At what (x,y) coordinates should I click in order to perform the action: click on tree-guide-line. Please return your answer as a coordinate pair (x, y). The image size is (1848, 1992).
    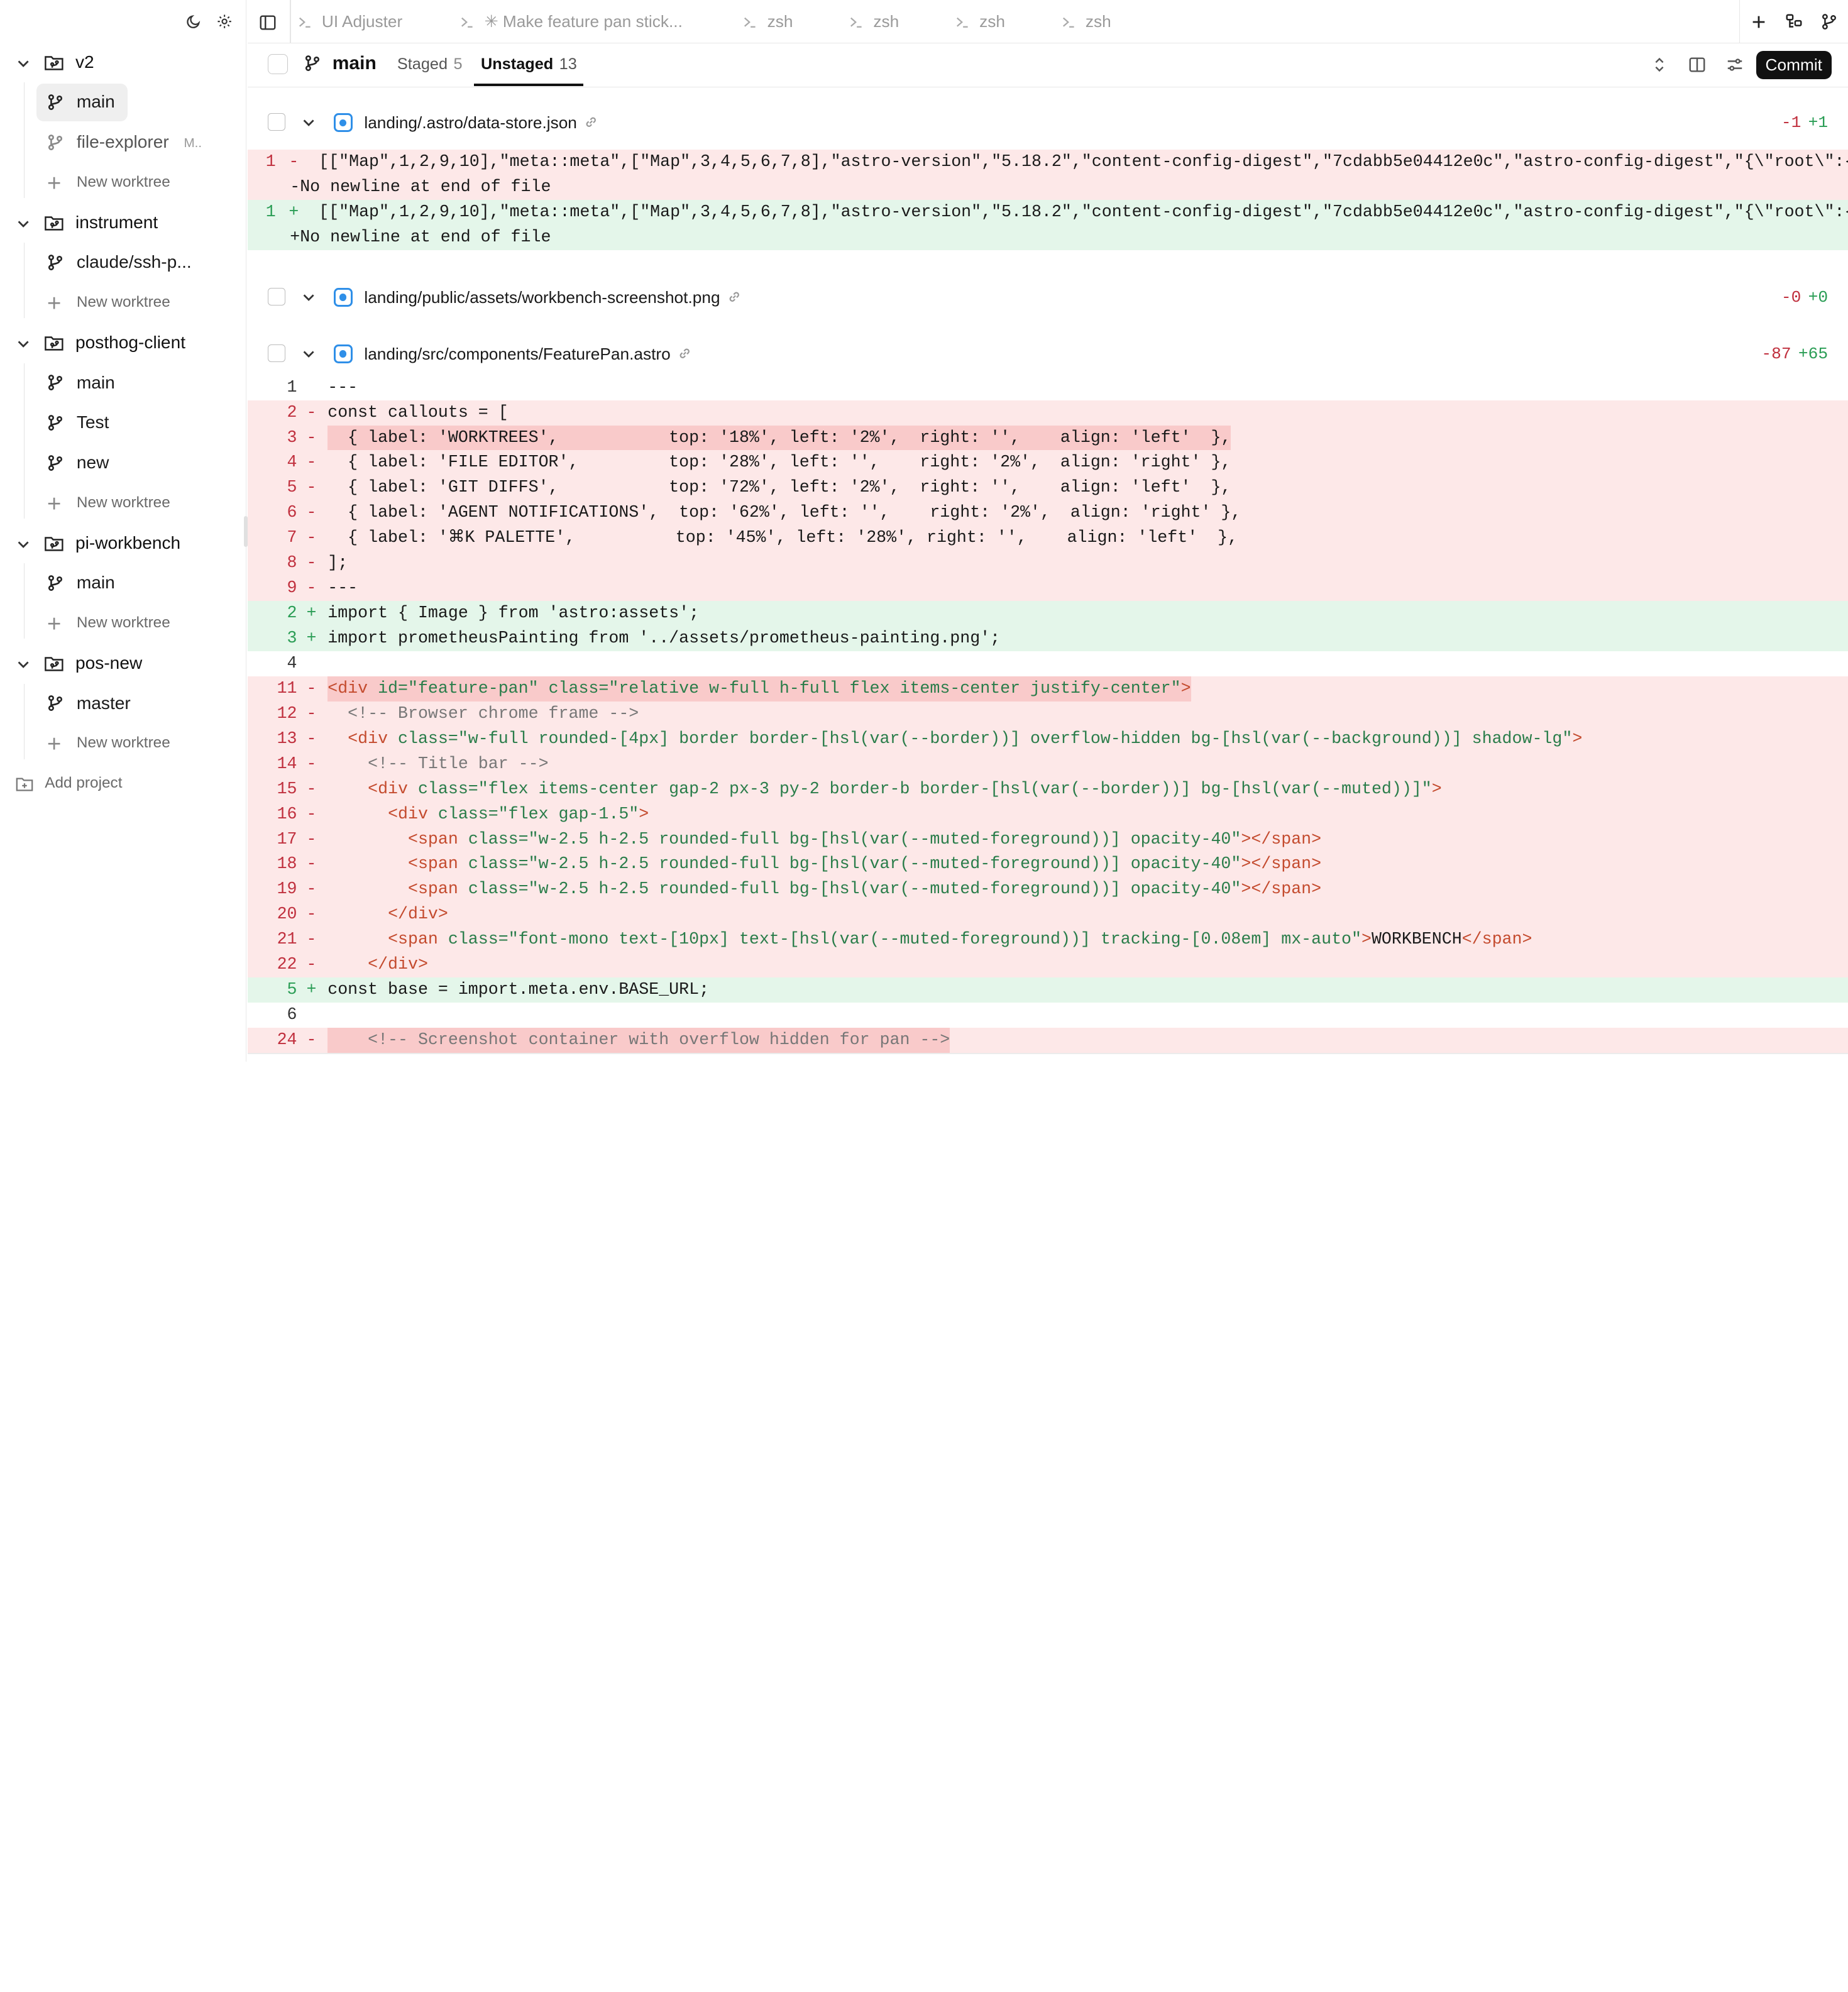
    Looking at the image, I should click on (24, 721).